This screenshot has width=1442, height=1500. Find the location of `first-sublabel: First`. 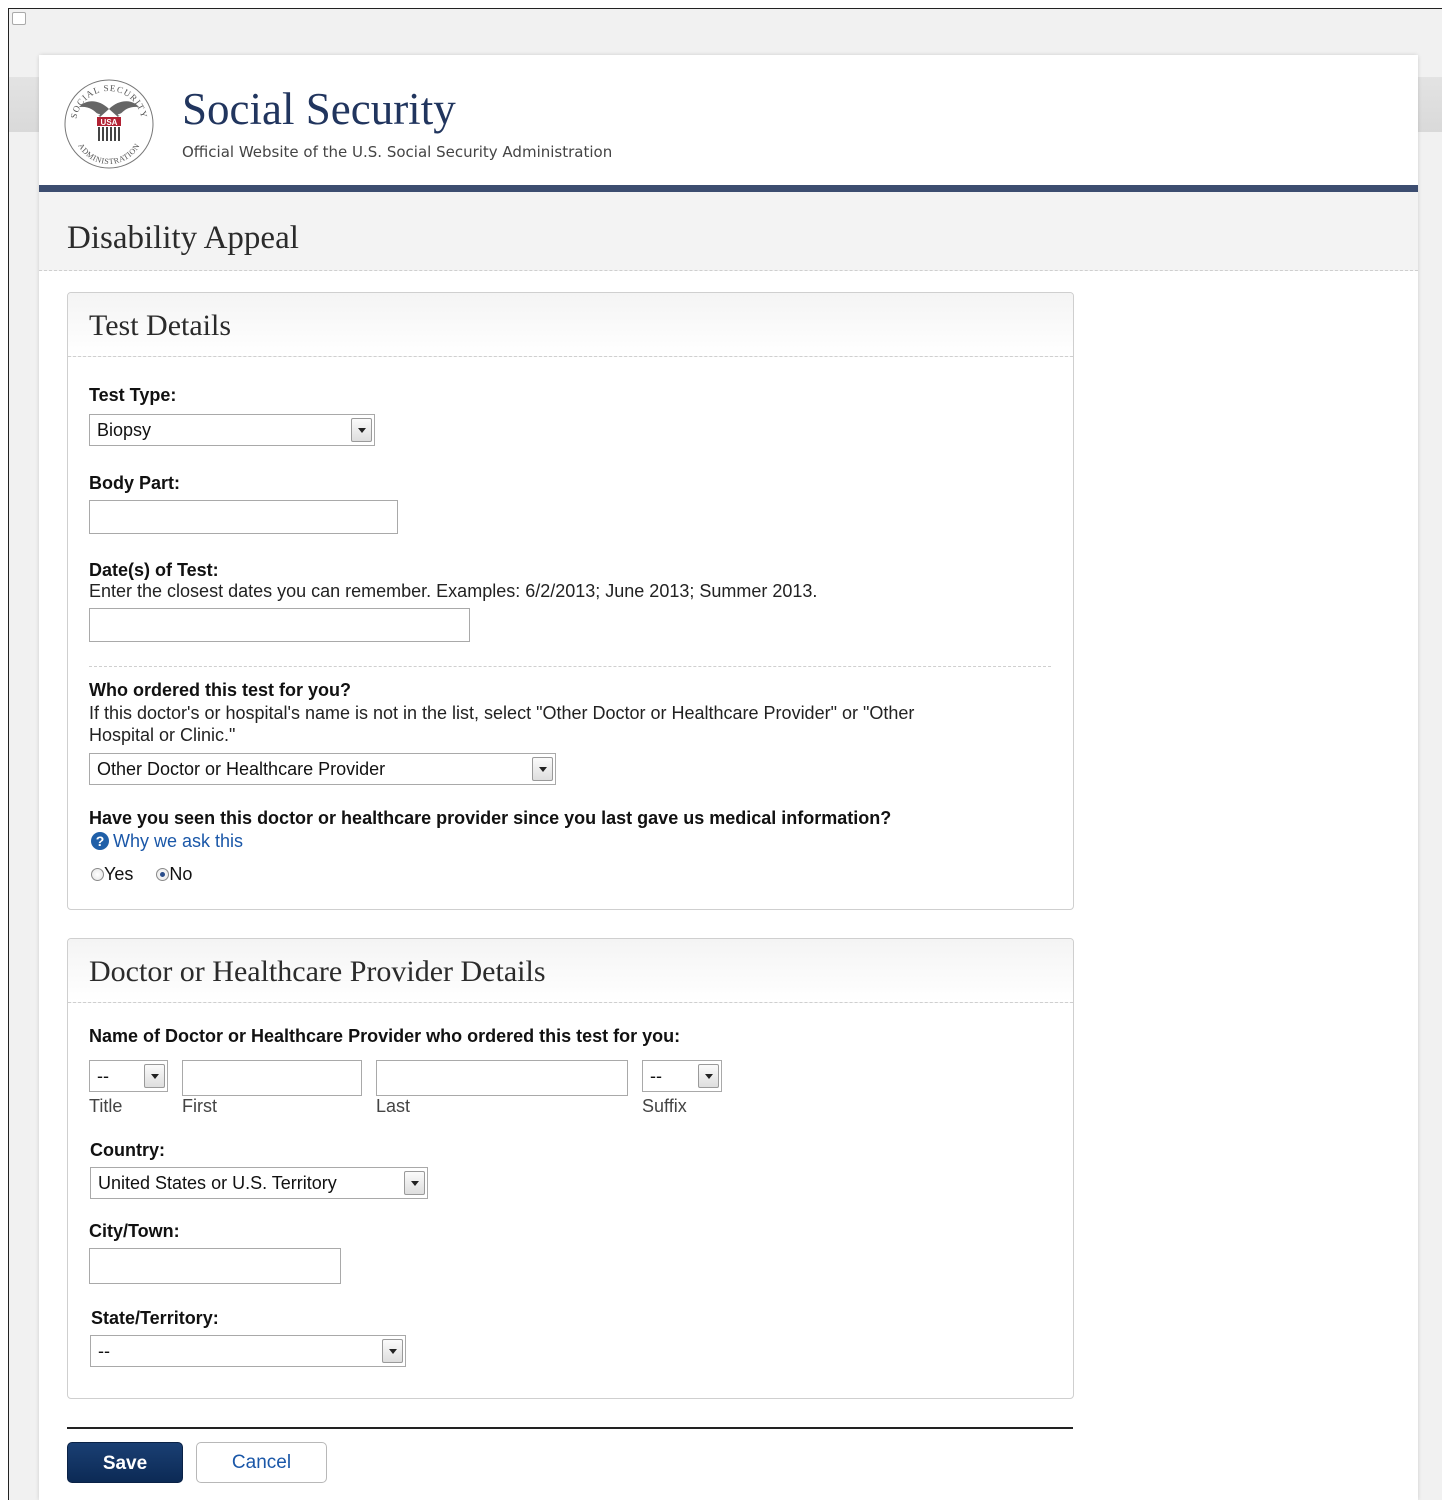

first-sublabel: First is located at coordinates (199, 1106).